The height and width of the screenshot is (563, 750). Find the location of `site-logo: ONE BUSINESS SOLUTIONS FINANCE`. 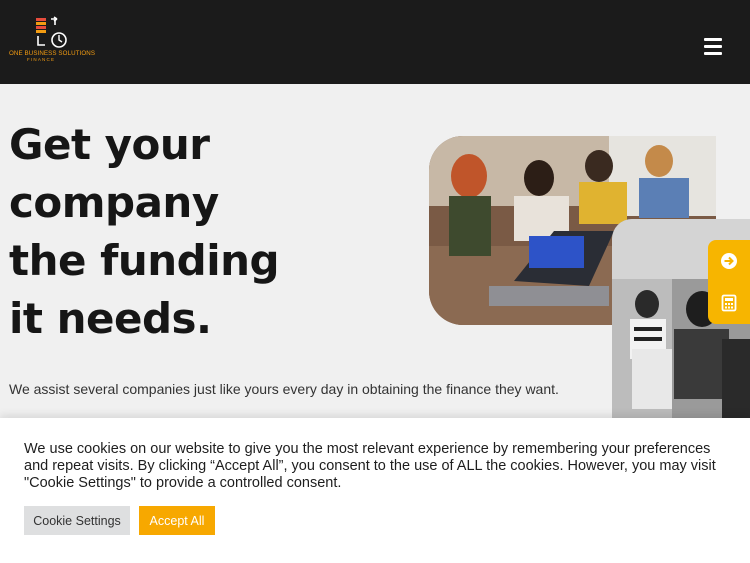

site-logo: ONE BUSINESS SOLUTIONS FINANCE is located at coordinates (52, 41).